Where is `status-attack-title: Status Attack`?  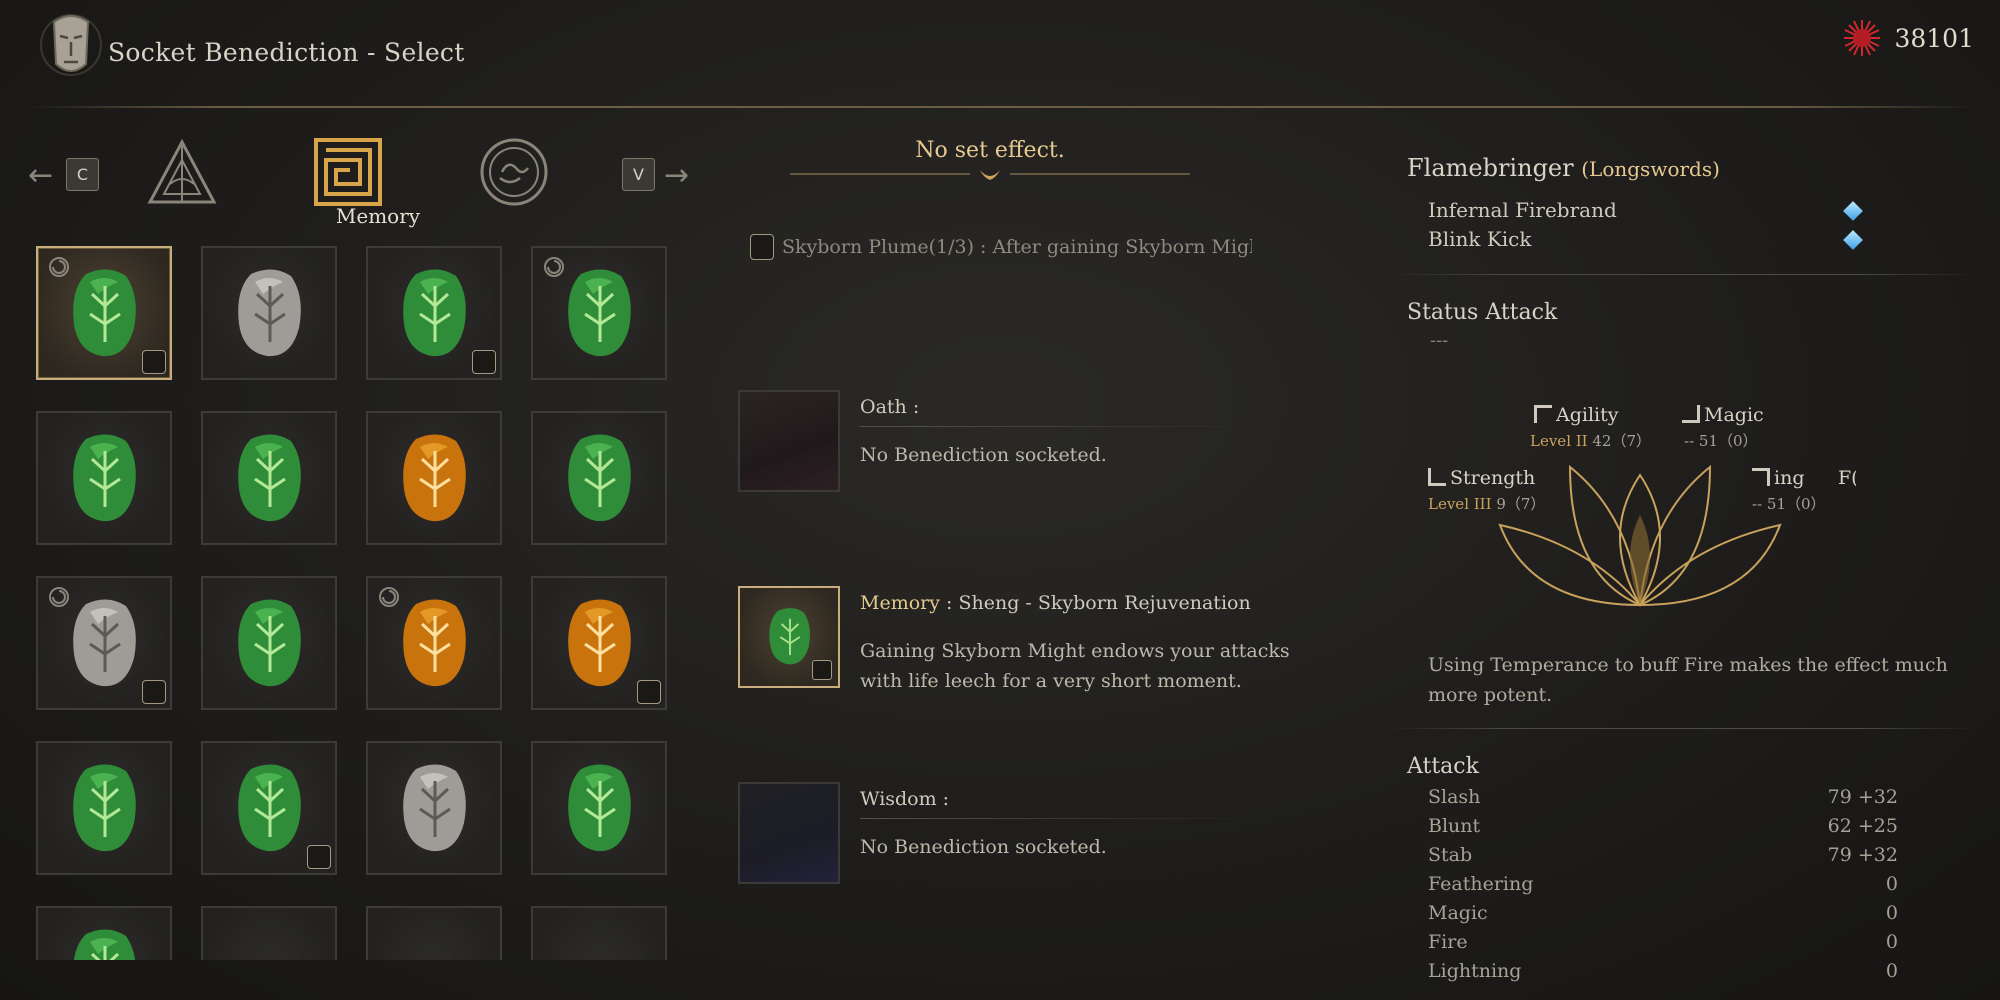
status-attack-title: Status Attack is located at coordinates (1482, 312).